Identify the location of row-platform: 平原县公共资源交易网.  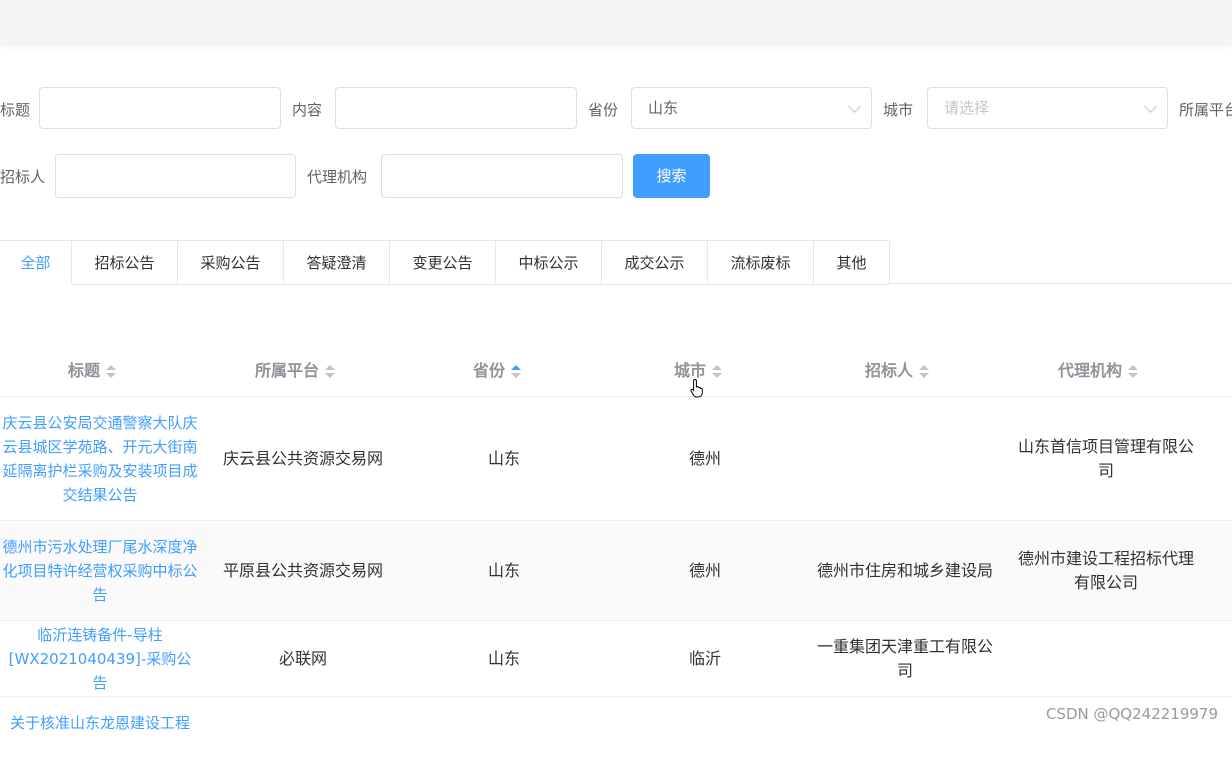
(302, 570).